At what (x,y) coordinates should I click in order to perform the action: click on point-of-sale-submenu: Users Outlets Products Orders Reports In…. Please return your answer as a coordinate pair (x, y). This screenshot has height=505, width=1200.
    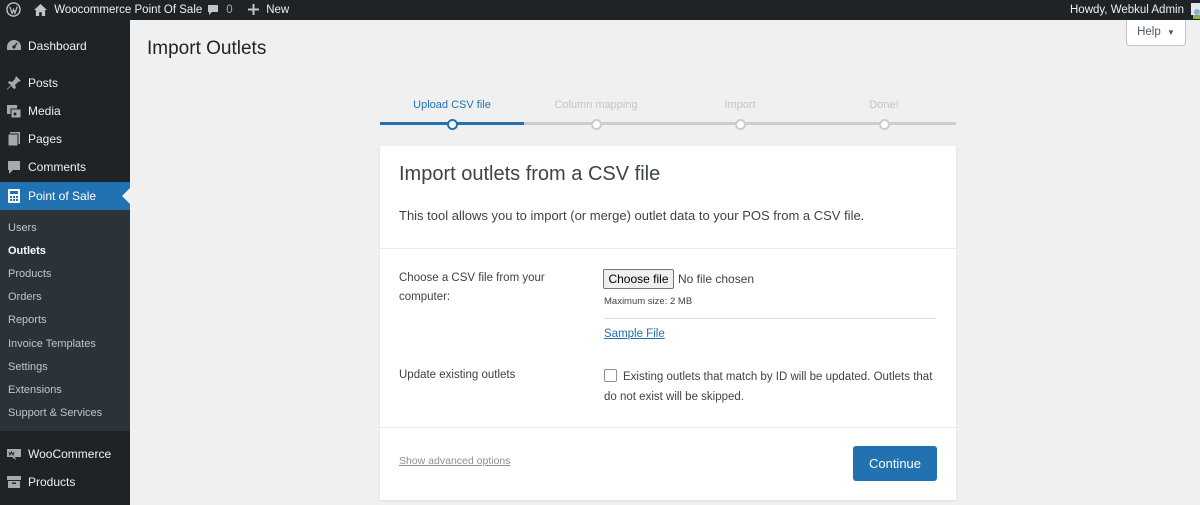
    Looking at the image, I should click on (65, 320).